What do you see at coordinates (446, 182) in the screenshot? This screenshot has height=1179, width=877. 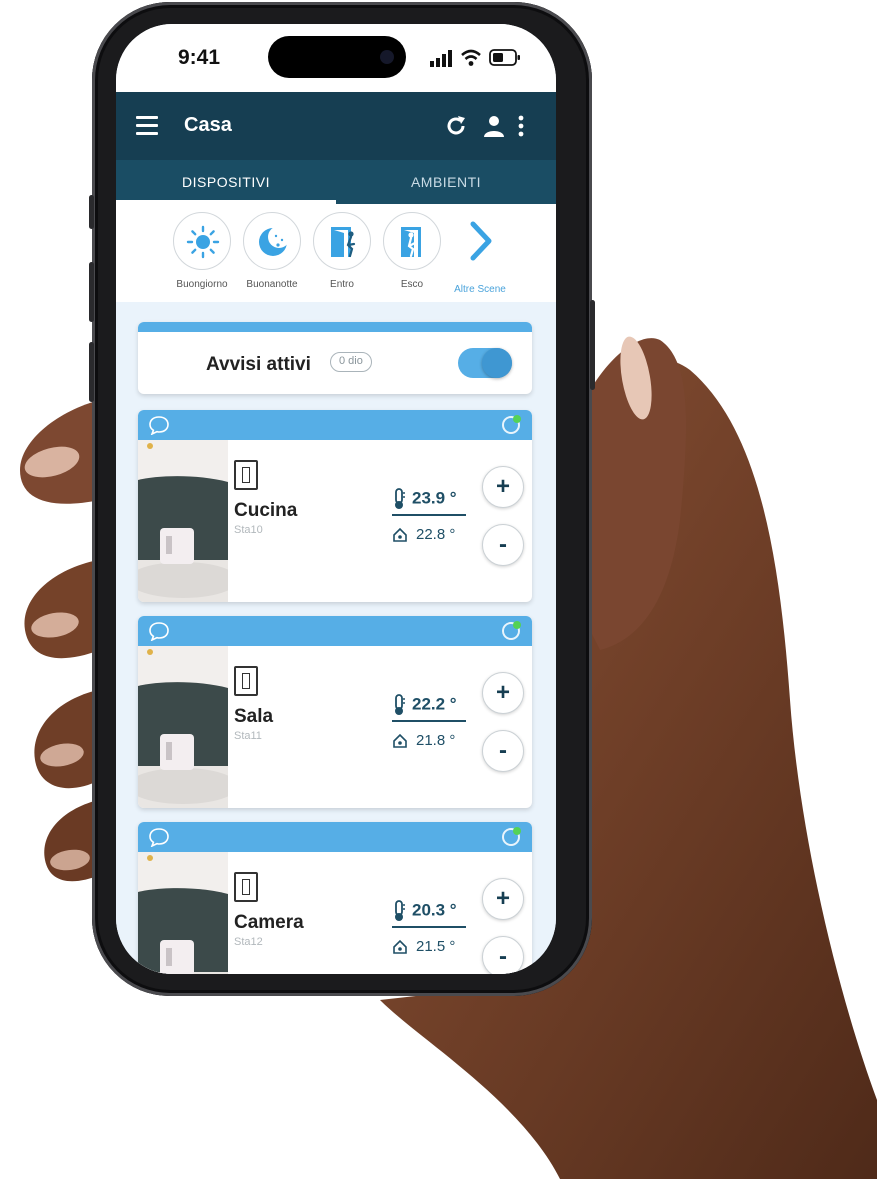 I see `tab-ambienti: AMBIENTI` at bounding box center [446, 182].